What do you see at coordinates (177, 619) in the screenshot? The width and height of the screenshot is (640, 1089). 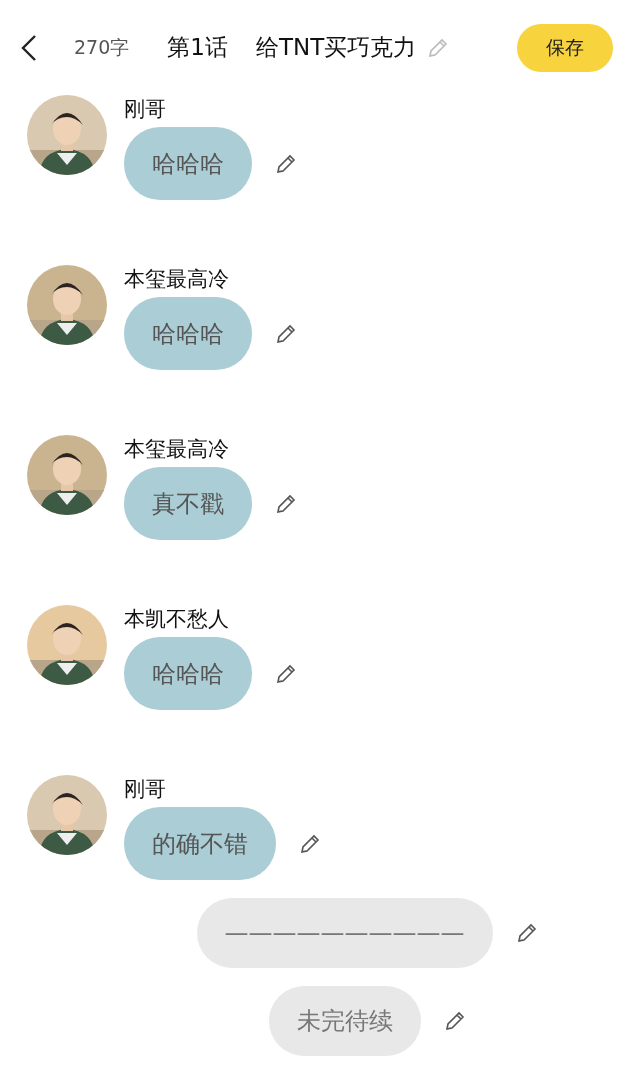 I see `character-name: 本凯不愁人` at bounding box center [177, 619].